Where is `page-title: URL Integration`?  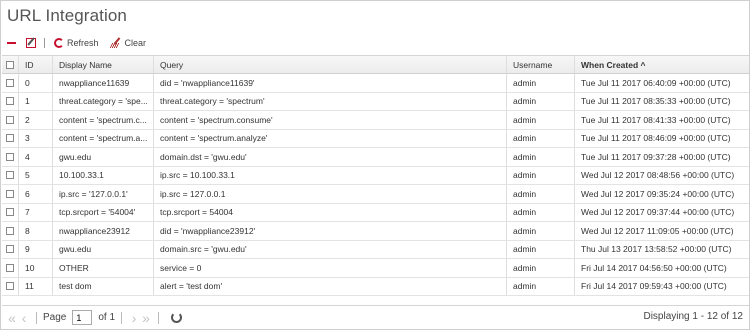
page-title: URL Integration is located at coordinates (67, 15).